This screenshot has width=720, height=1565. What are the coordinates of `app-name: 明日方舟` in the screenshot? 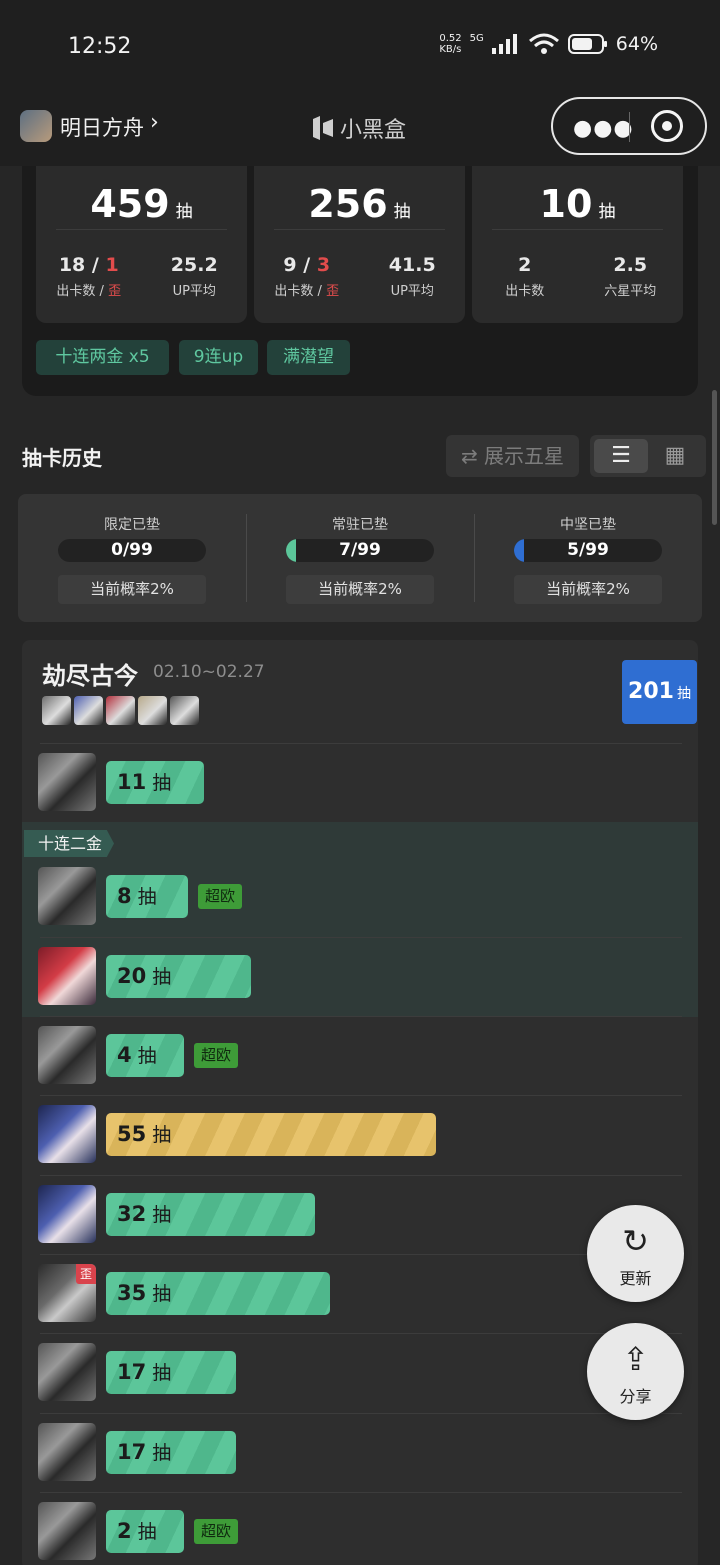 It's located at (102, 127).